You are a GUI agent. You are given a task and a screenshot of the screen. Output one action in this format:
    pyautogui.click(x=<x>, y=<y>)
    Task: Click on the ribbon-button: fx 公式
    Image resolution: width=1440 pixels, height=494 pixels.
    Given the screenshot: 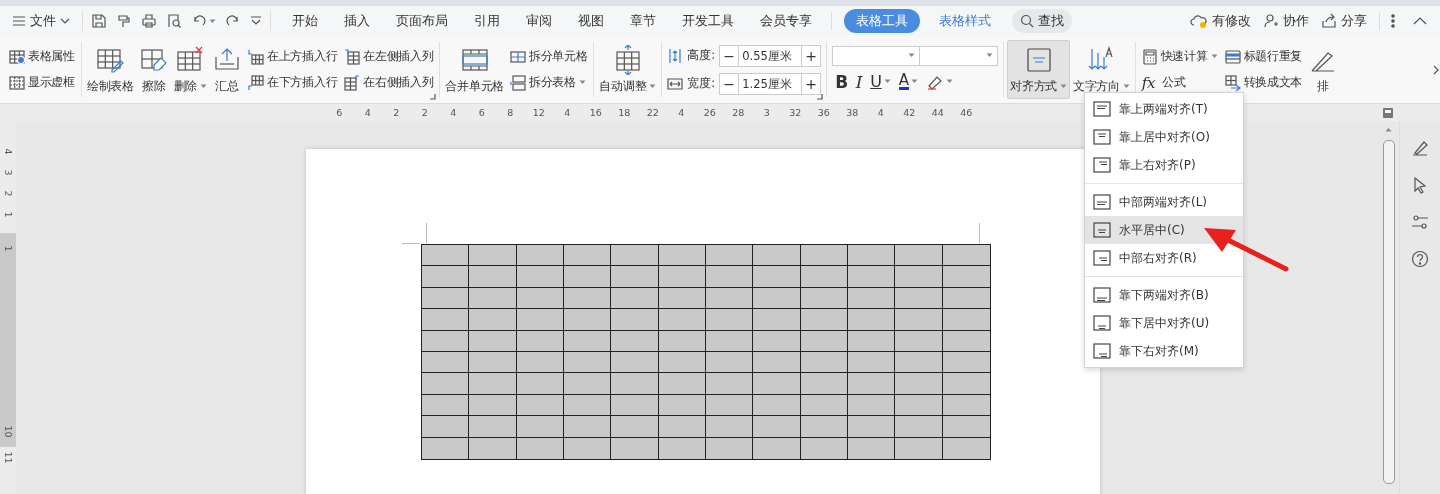 What is the action you would take?
    pyautogui.click(x=1179, y=82)
    